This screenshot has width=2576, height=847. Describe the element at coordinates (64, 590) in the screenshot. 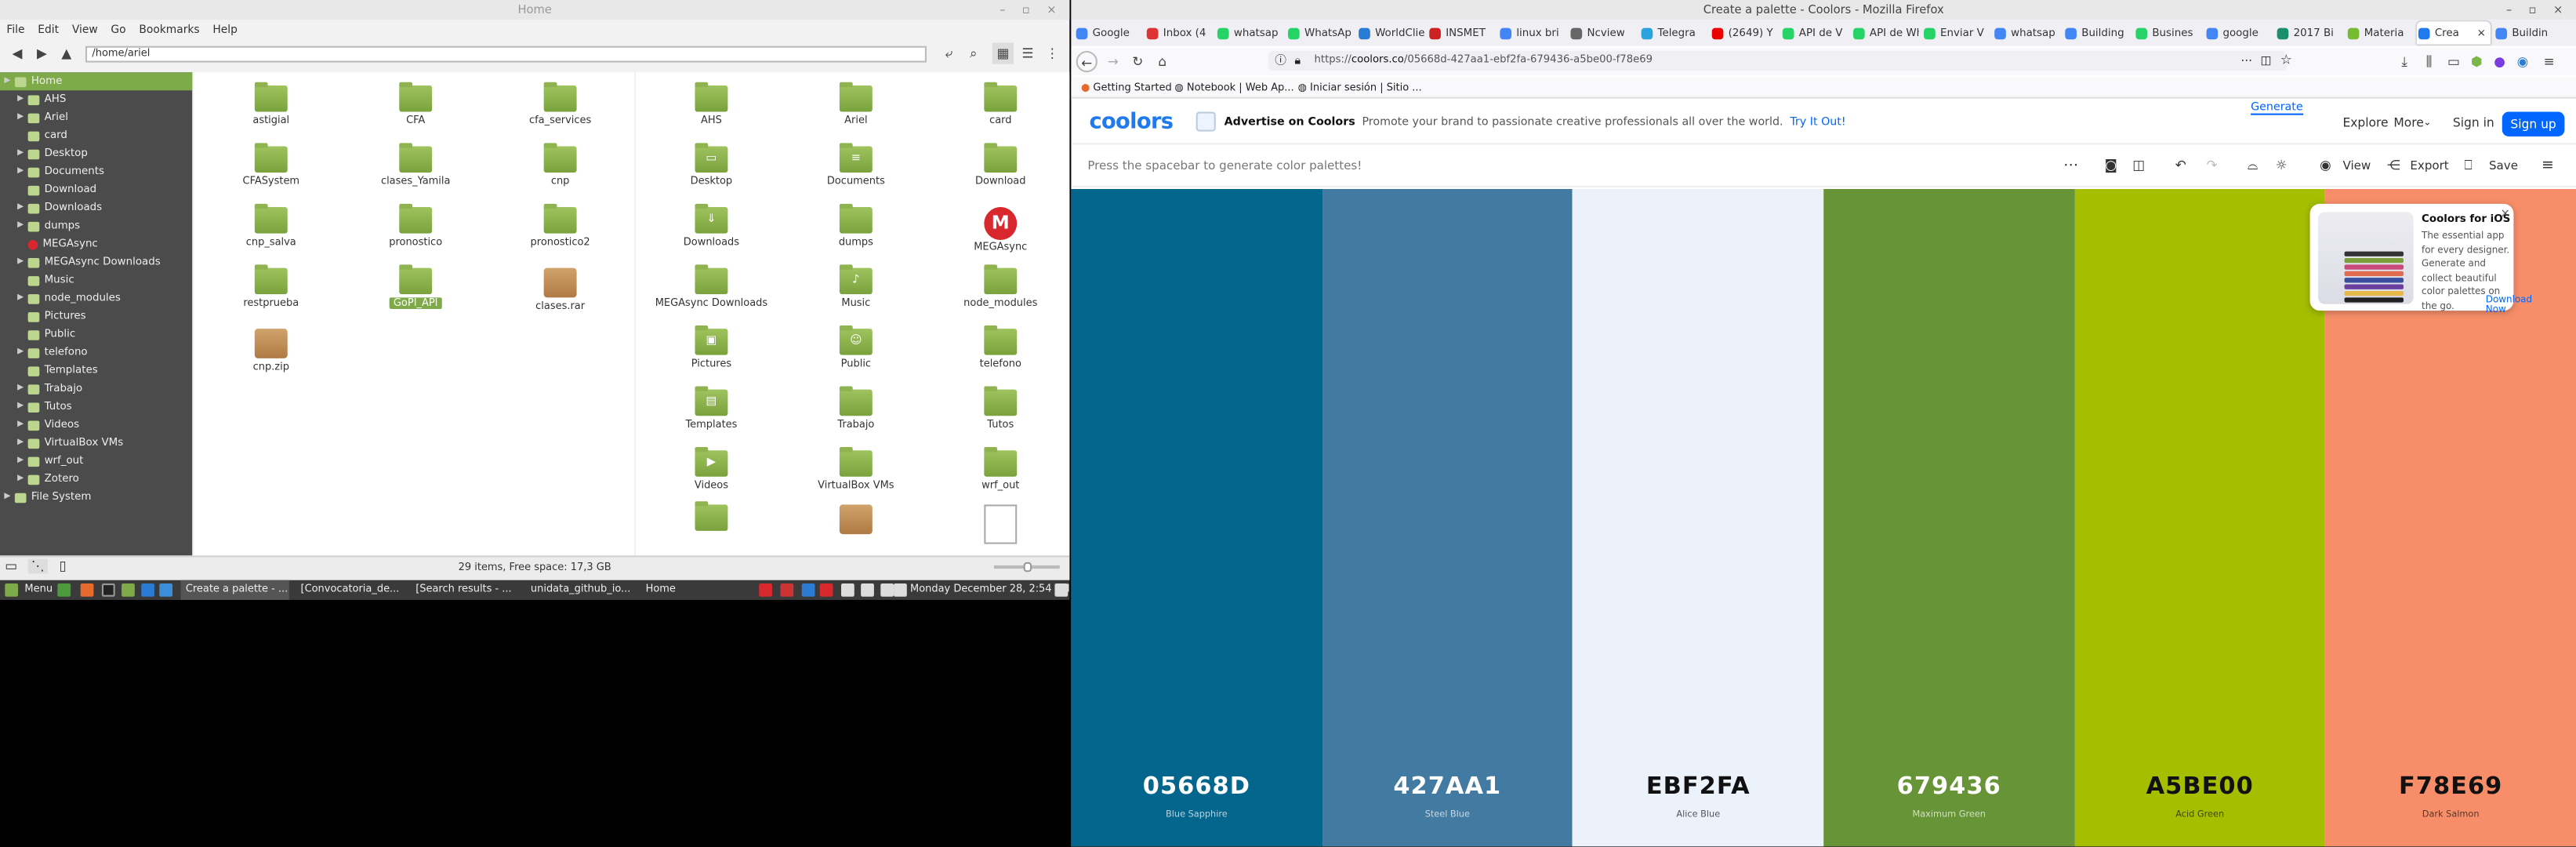

I see `show-desktop-icon` at that location.